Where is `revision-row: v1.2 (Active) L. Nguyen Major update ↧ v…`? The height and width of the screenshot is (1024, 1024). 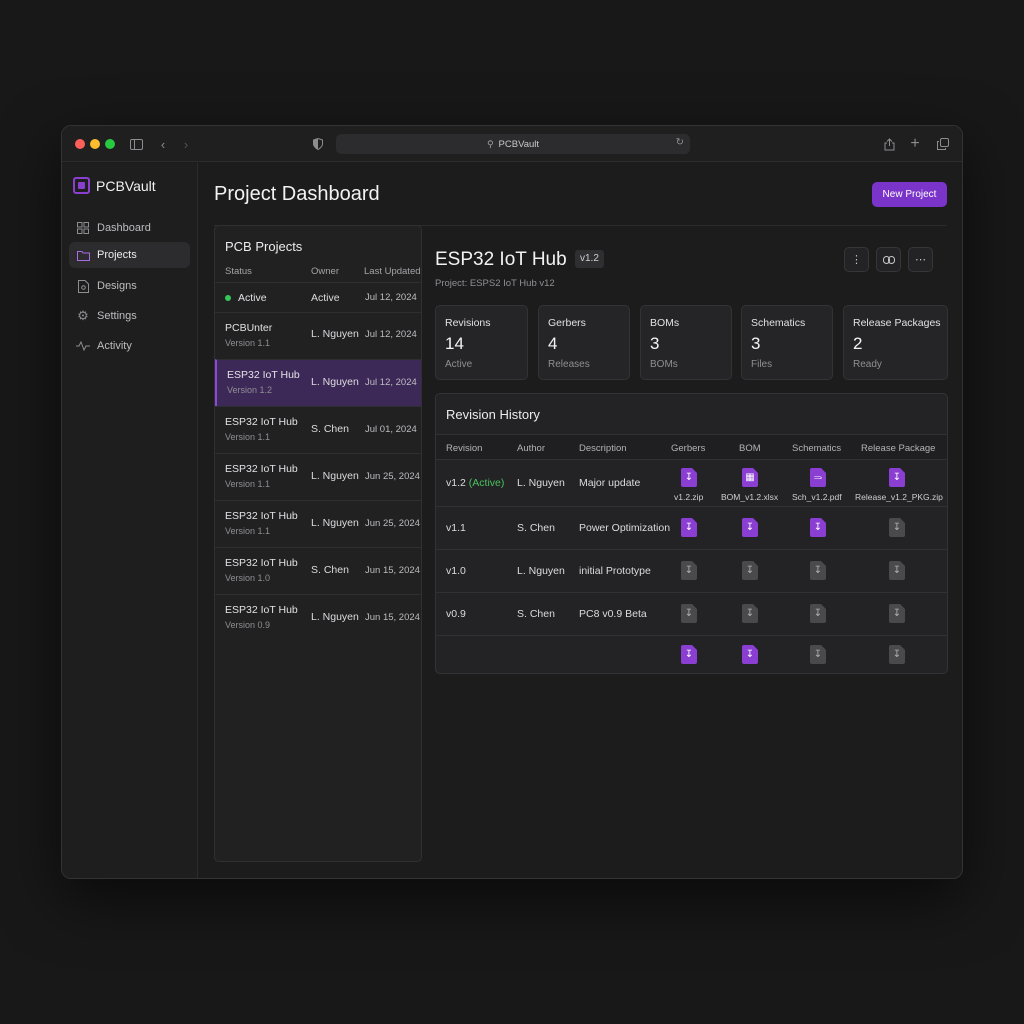 revision-row: v1.2 (Active) L. Nguyen Major update ↧ v… is located at coordinates (691, 483).